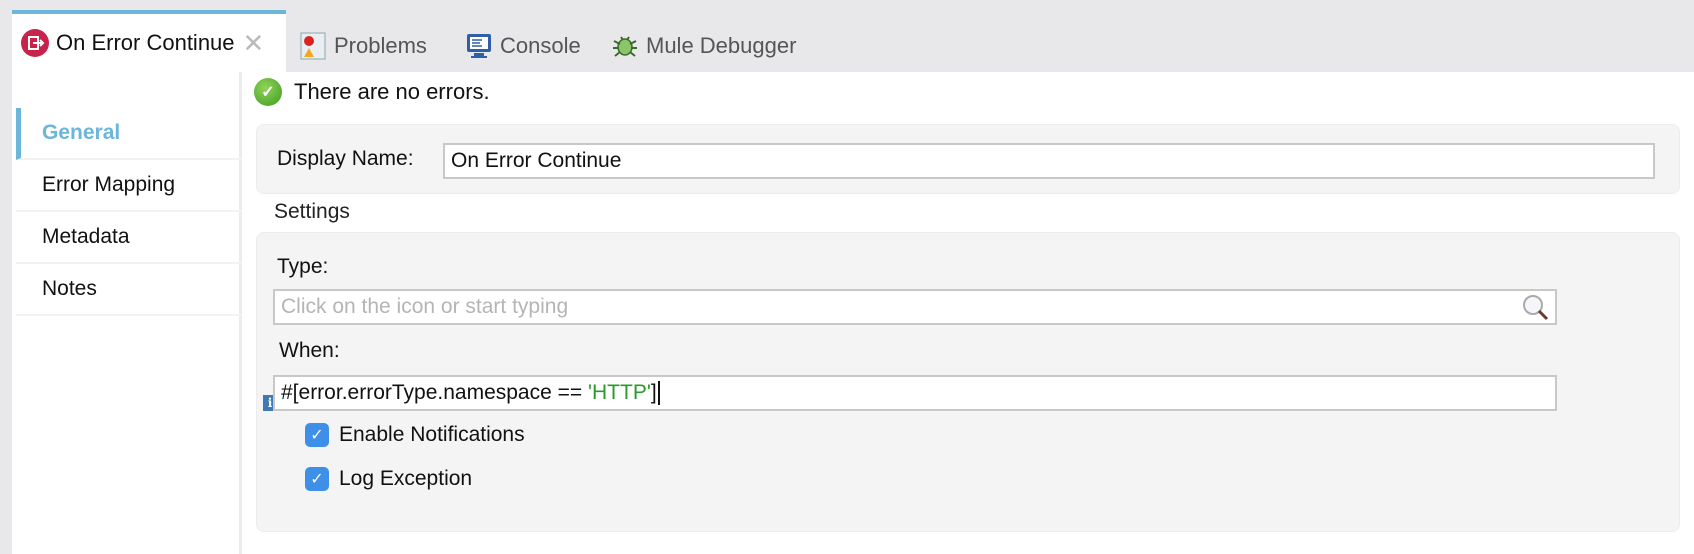 The width and height of the screenshot is (1694, 554). I want to click on settings-title: Settings, so click(312, 211).